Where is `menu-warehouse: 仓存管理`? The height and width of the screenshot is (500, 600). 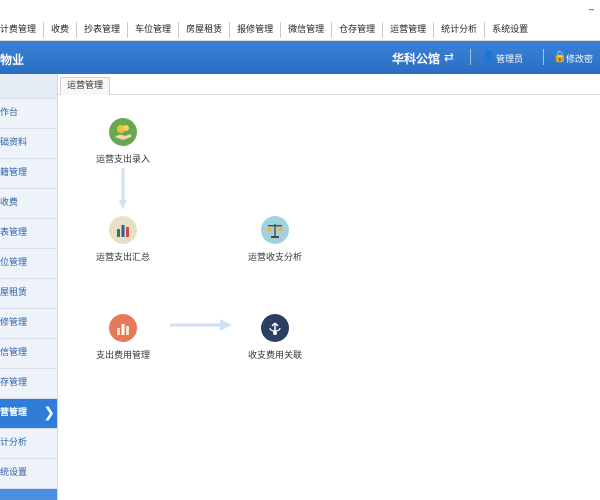
menu-warehouse: 仓存管理 is located at coordinates (358, 30).